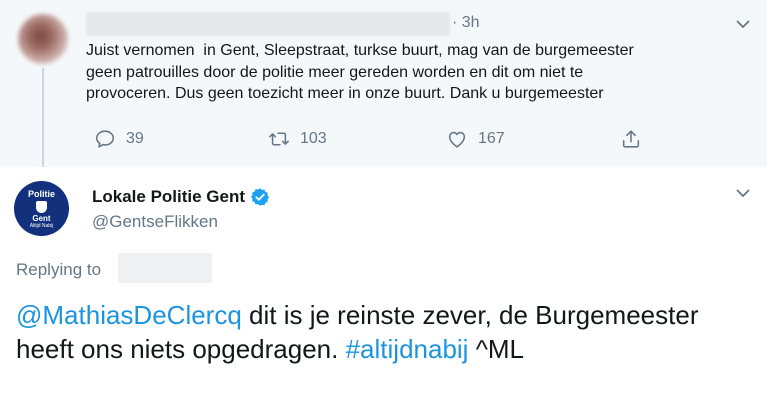 The width and height of the screenshot is (767, 418). I want to click on flame-emblem-icon, so click(41, 207).